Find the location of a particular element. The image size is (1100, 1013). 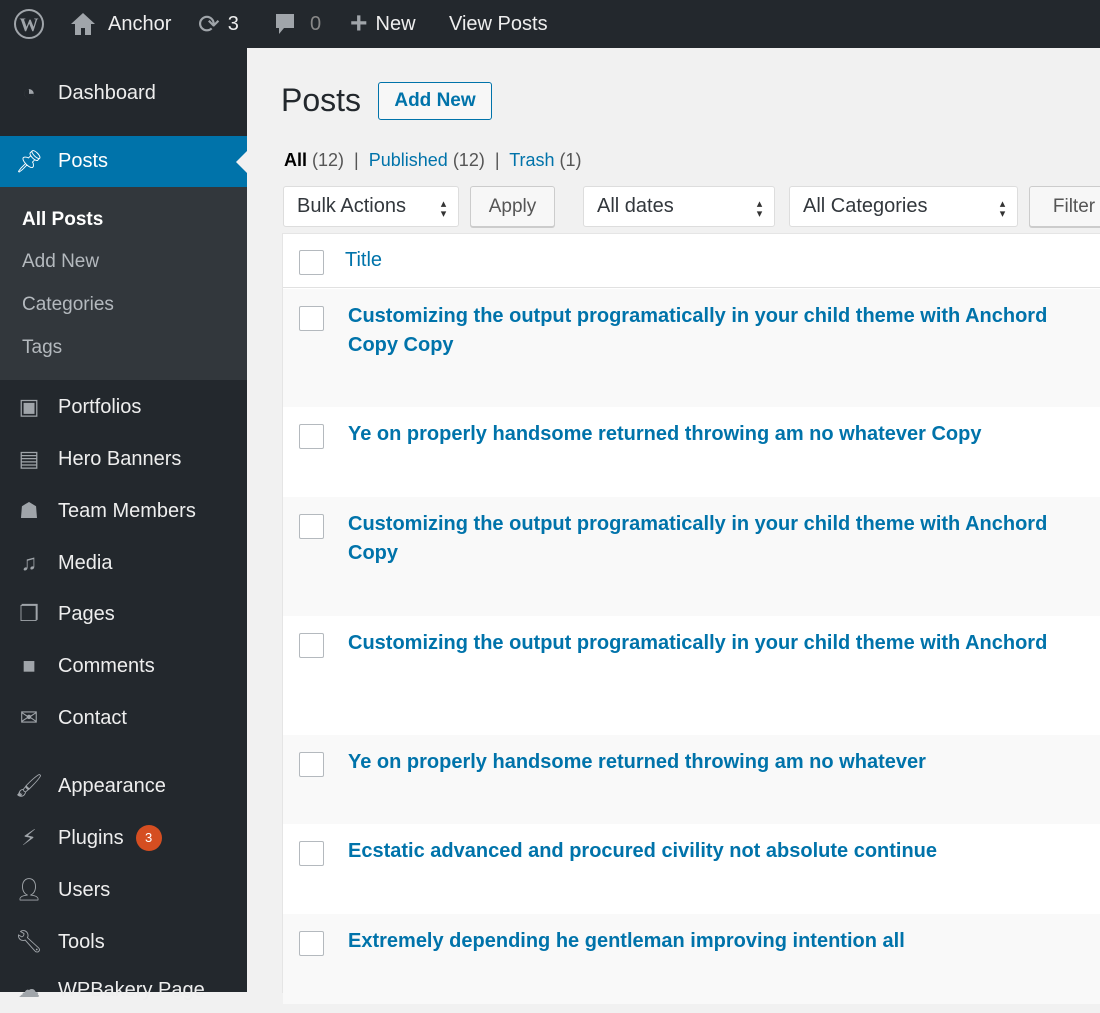

page-title: Posts is located at coordinates (321, 100).